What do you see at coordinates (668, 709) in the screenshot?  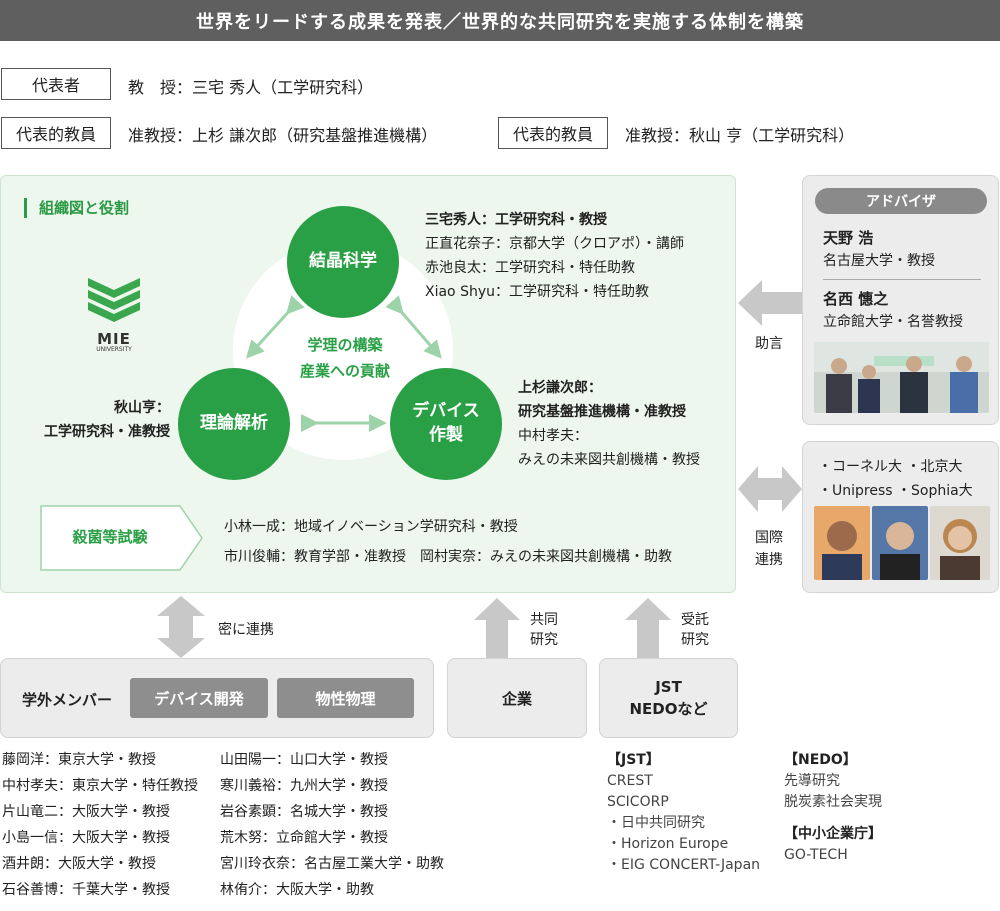 I see `nedo-label: NEDOなど` at bounding box center [668, 709].